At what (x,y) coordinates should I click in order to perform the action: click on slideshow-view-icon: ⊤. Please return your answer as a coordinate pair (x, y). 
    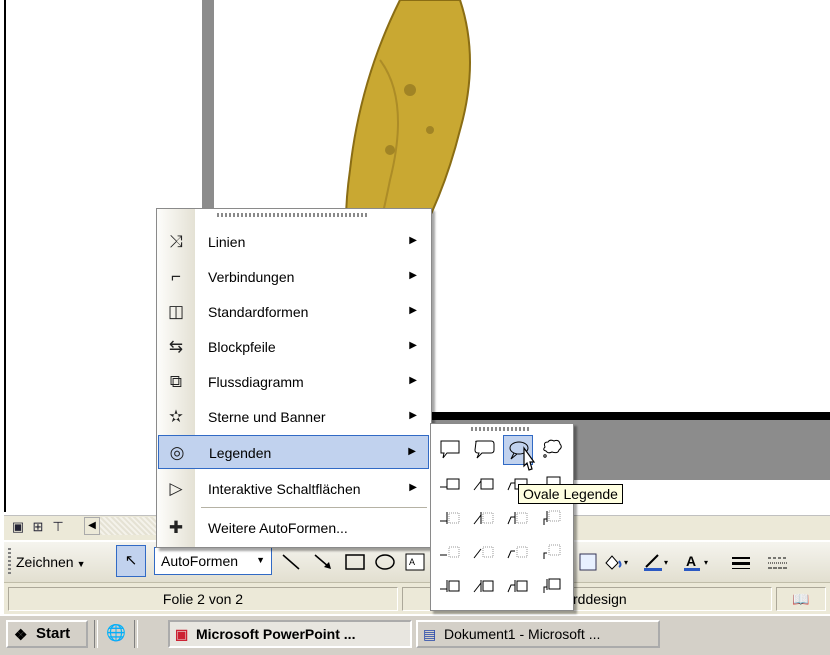
    Looking at the image, I should click on (58, 527).